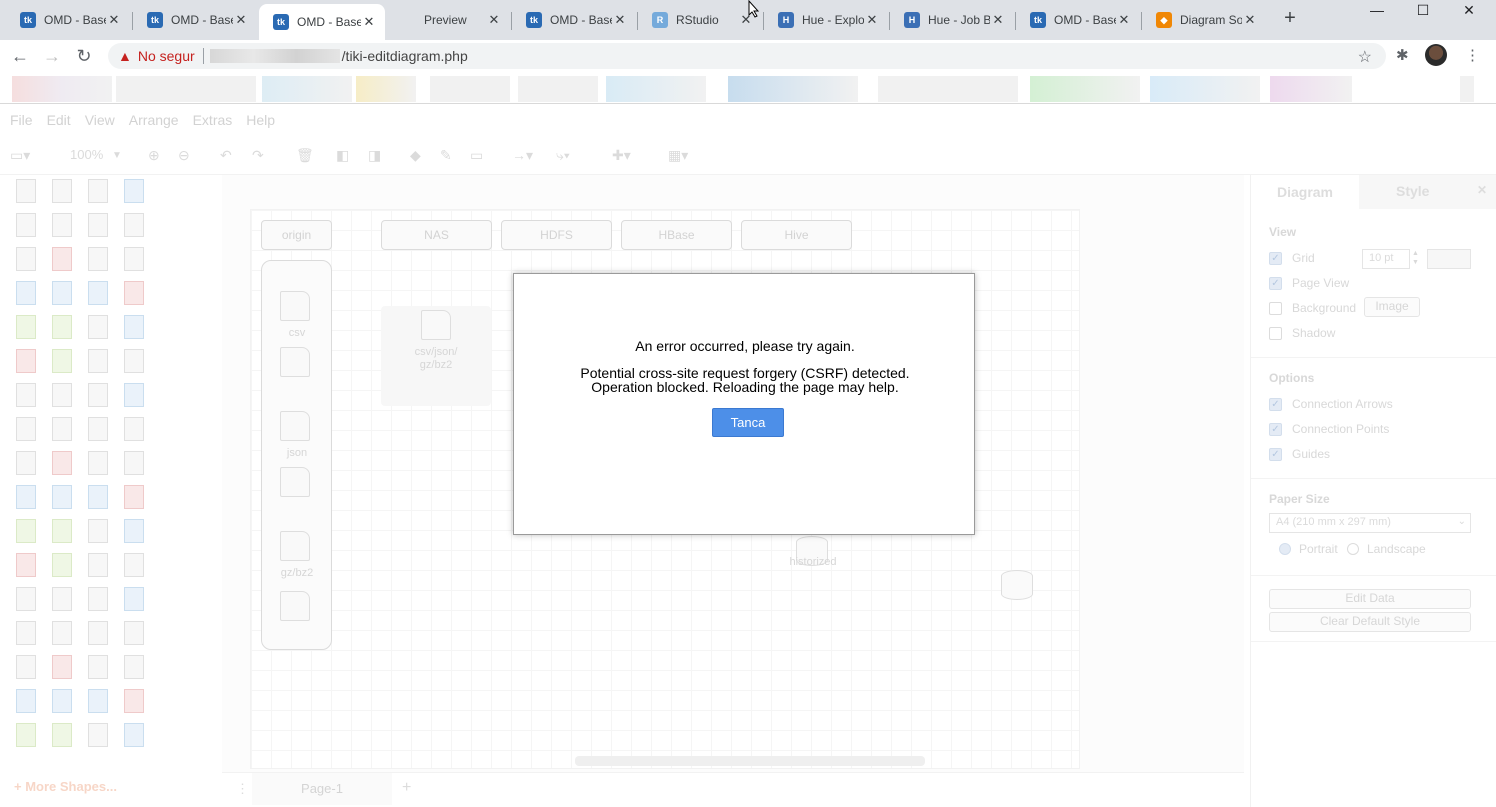 The height and width of the screenshot is (807, 1496). Describe the element at coordinates (20, 56) in the screenshot. I see `back-icon: ←` at that location.